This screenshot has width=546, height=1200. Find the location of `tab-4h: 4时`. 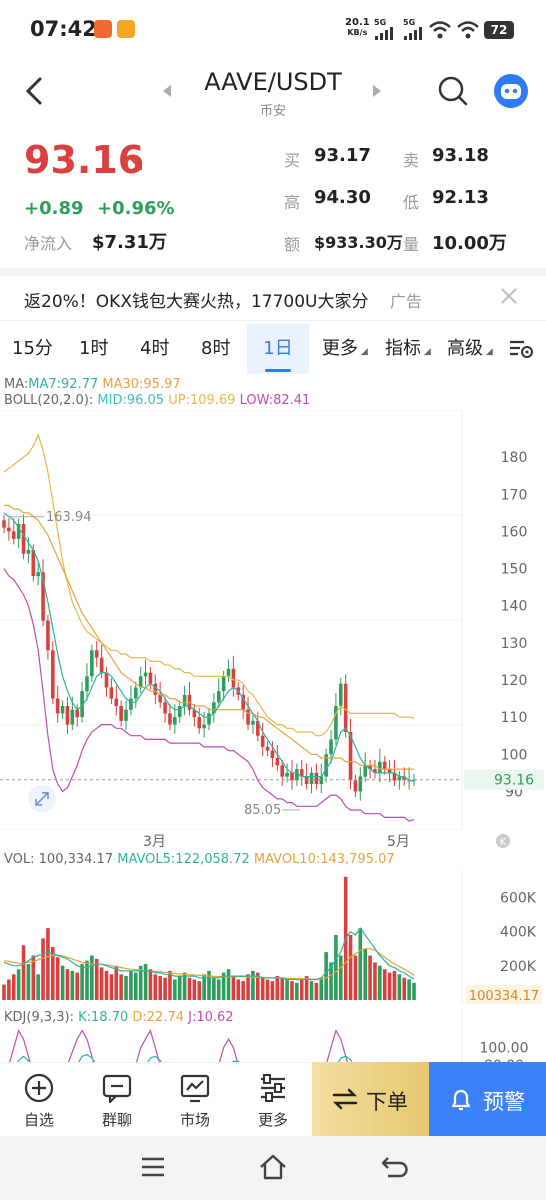

tab-4h: 4时 is located at coordinates (154, 349).